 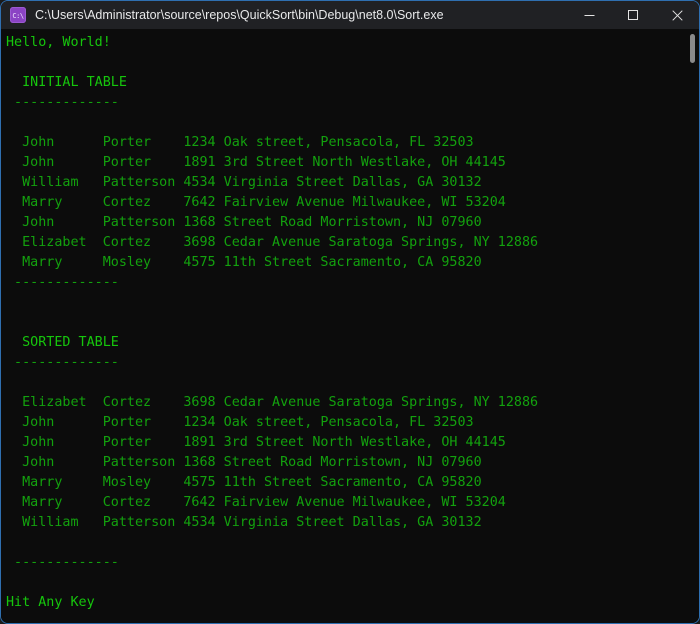 I want to click on close-icon, so click(x=677, y=15).